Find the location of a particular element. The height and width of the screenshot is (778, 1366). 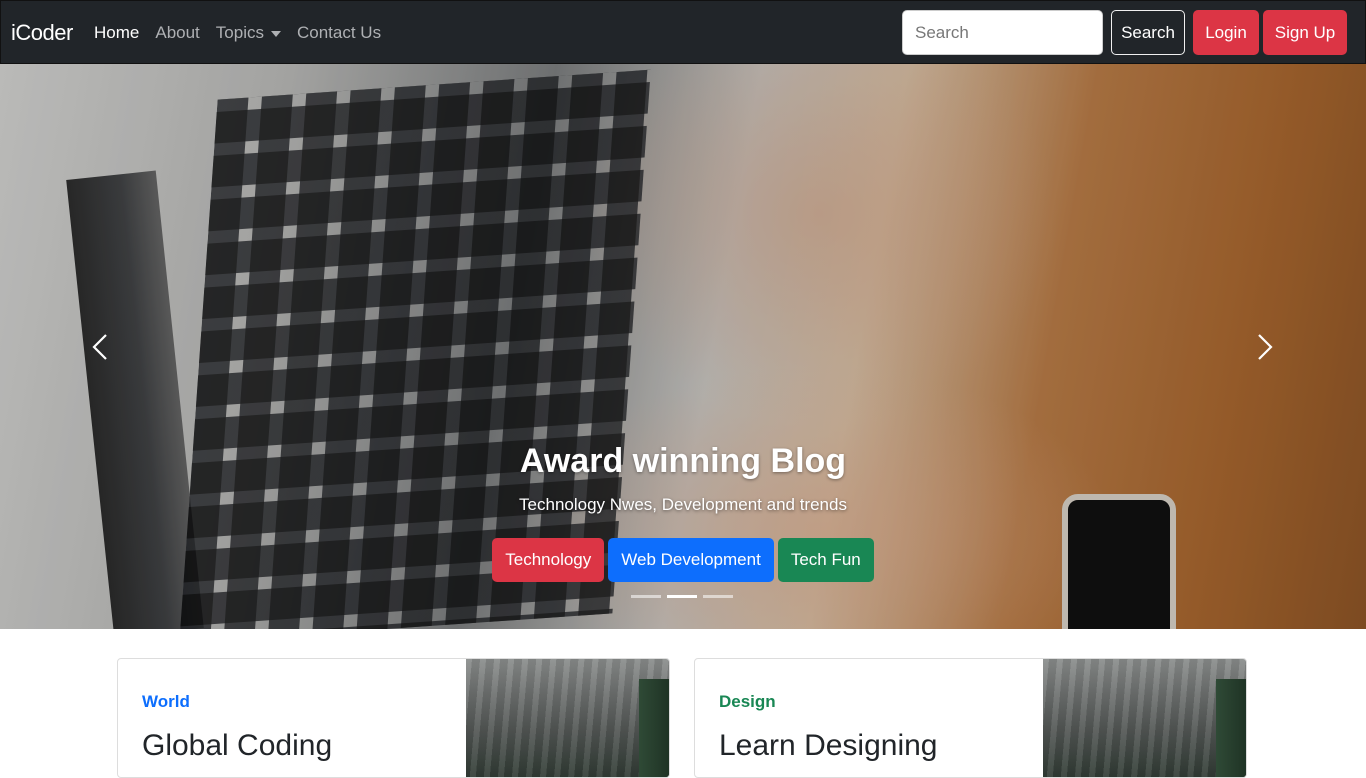

chevron-left-icon is located at coordinates (99, 347).